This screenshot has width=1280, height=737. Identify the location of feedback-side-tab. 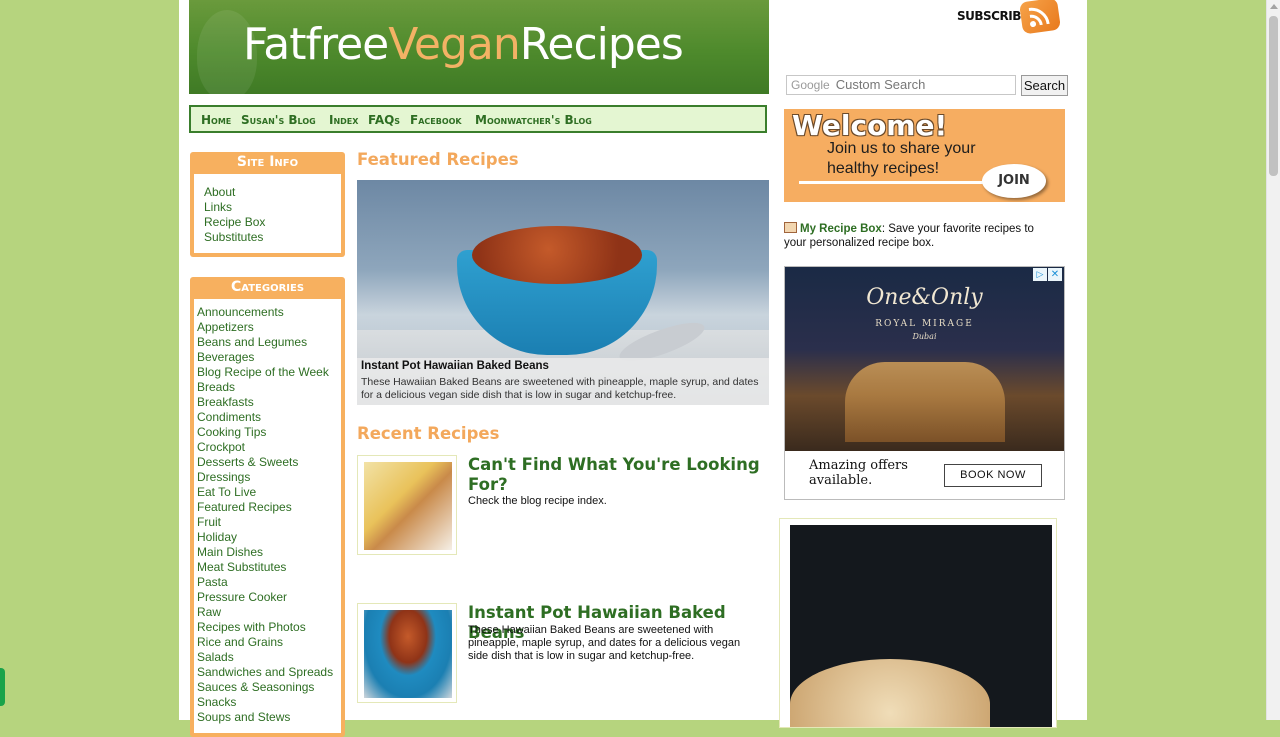
(2, 687).